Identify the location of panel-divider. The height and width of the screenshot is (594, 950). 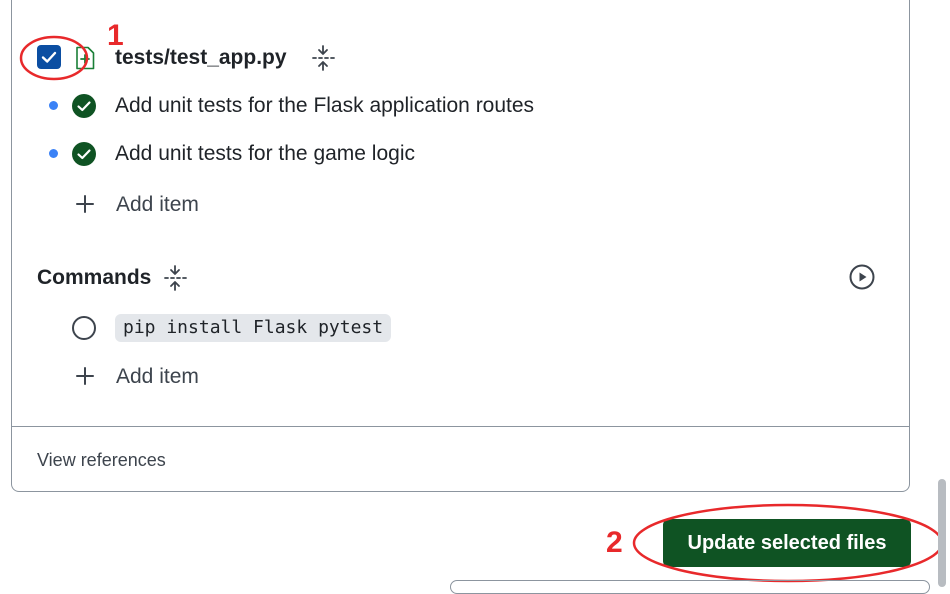
(460, 426).